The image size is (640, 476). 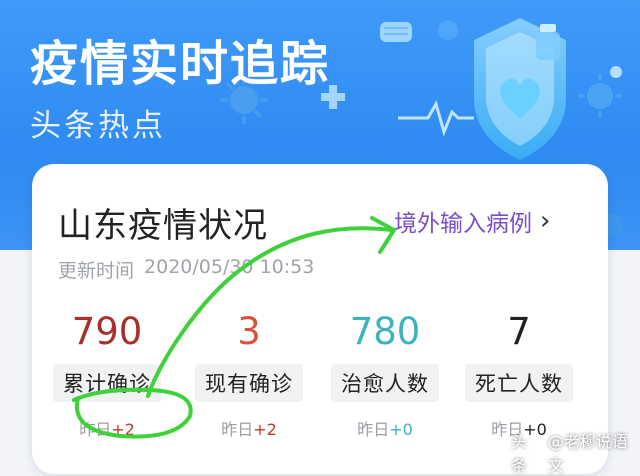 I want to click on stat-recovered: 780 治愈人数 昨日+0, so click(x=385, y=375).